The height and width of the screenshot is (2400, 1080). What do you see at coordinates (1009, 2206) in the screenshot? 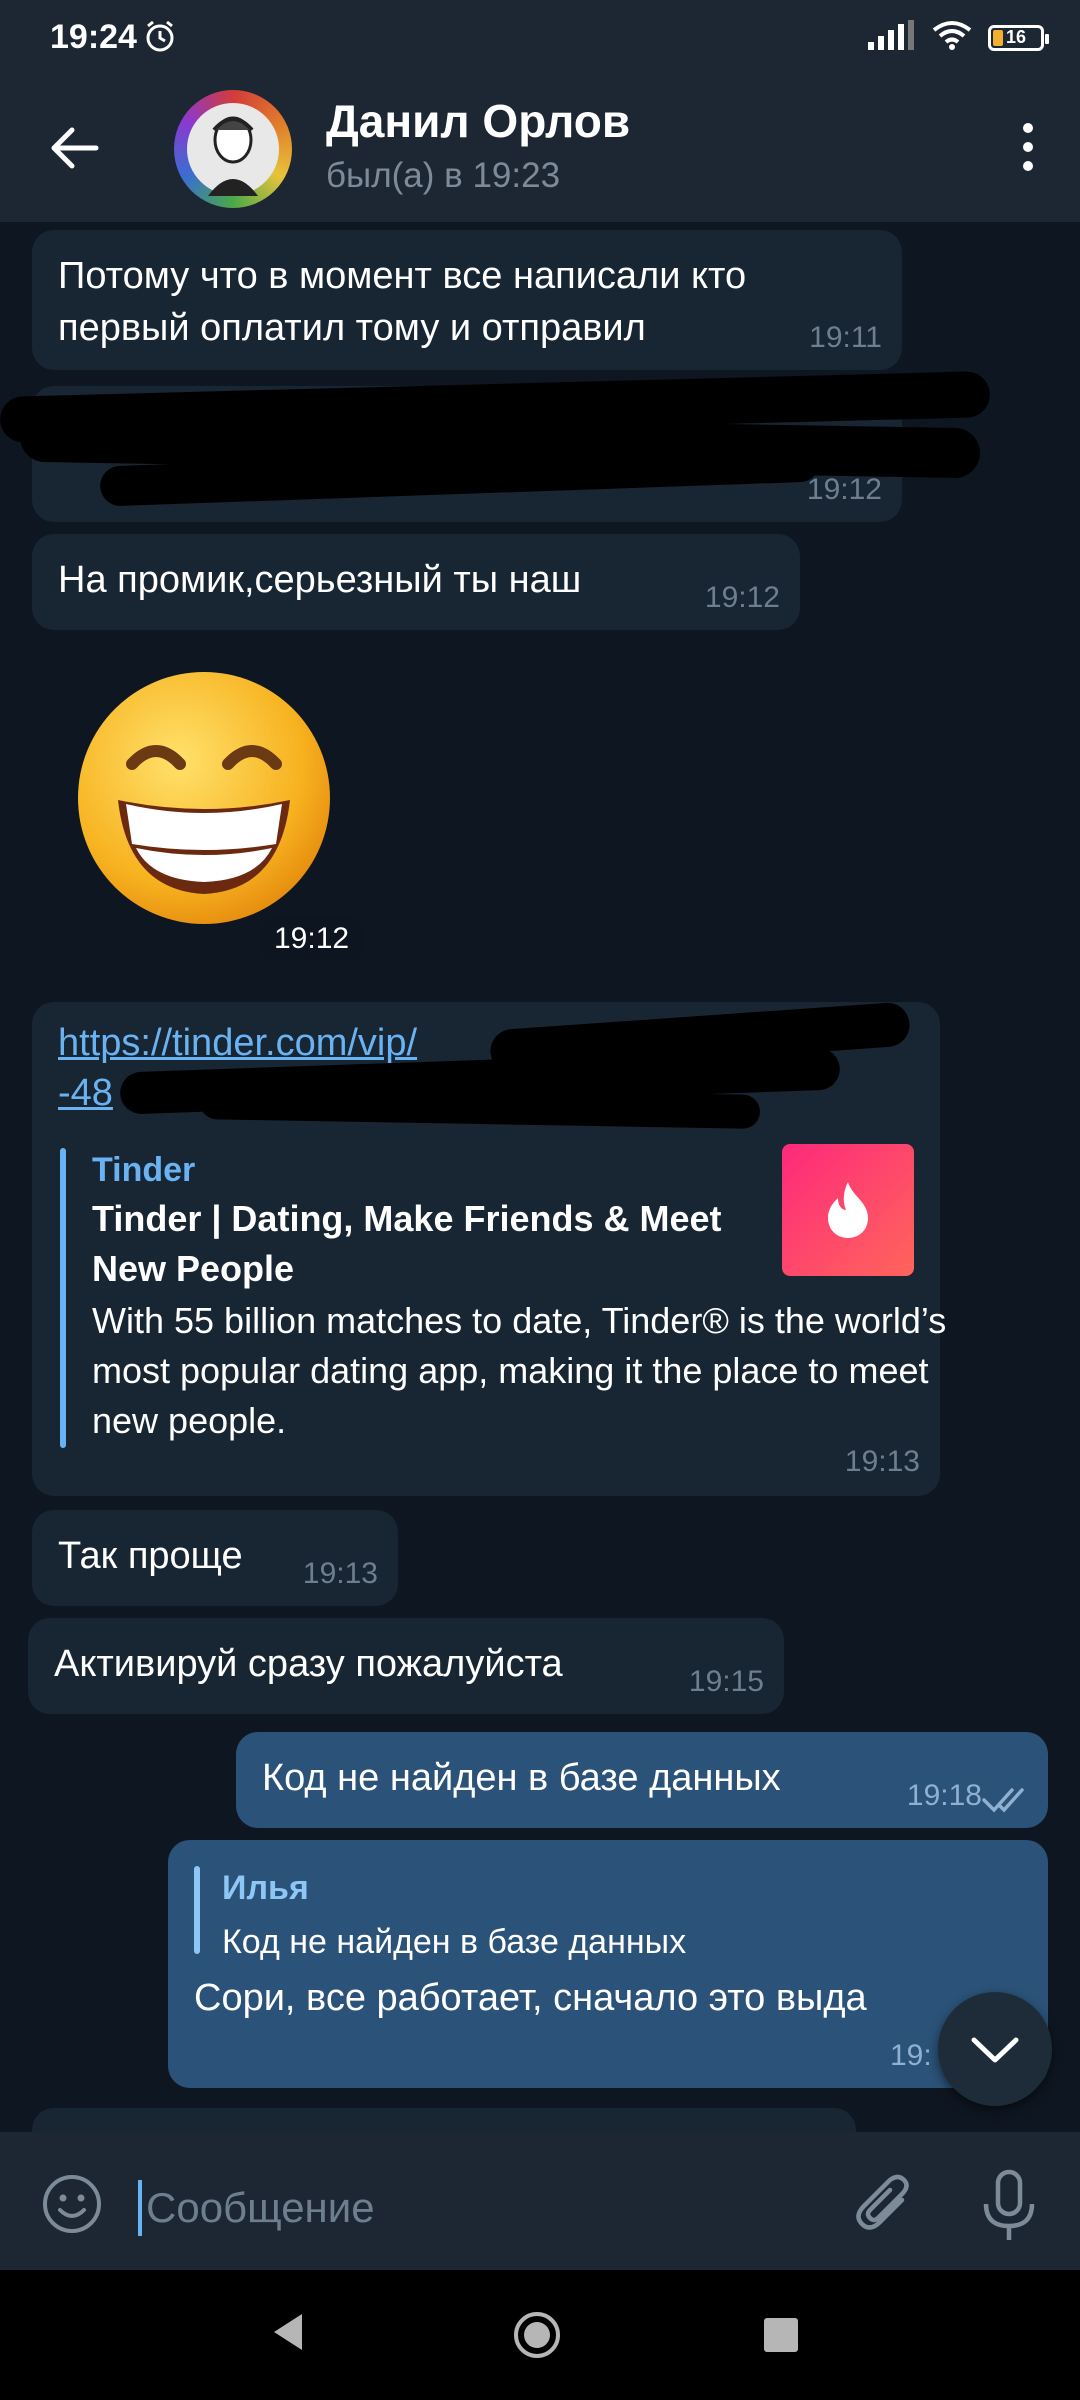
I see `microphone-icon` at bounding box center [1009, 2206].